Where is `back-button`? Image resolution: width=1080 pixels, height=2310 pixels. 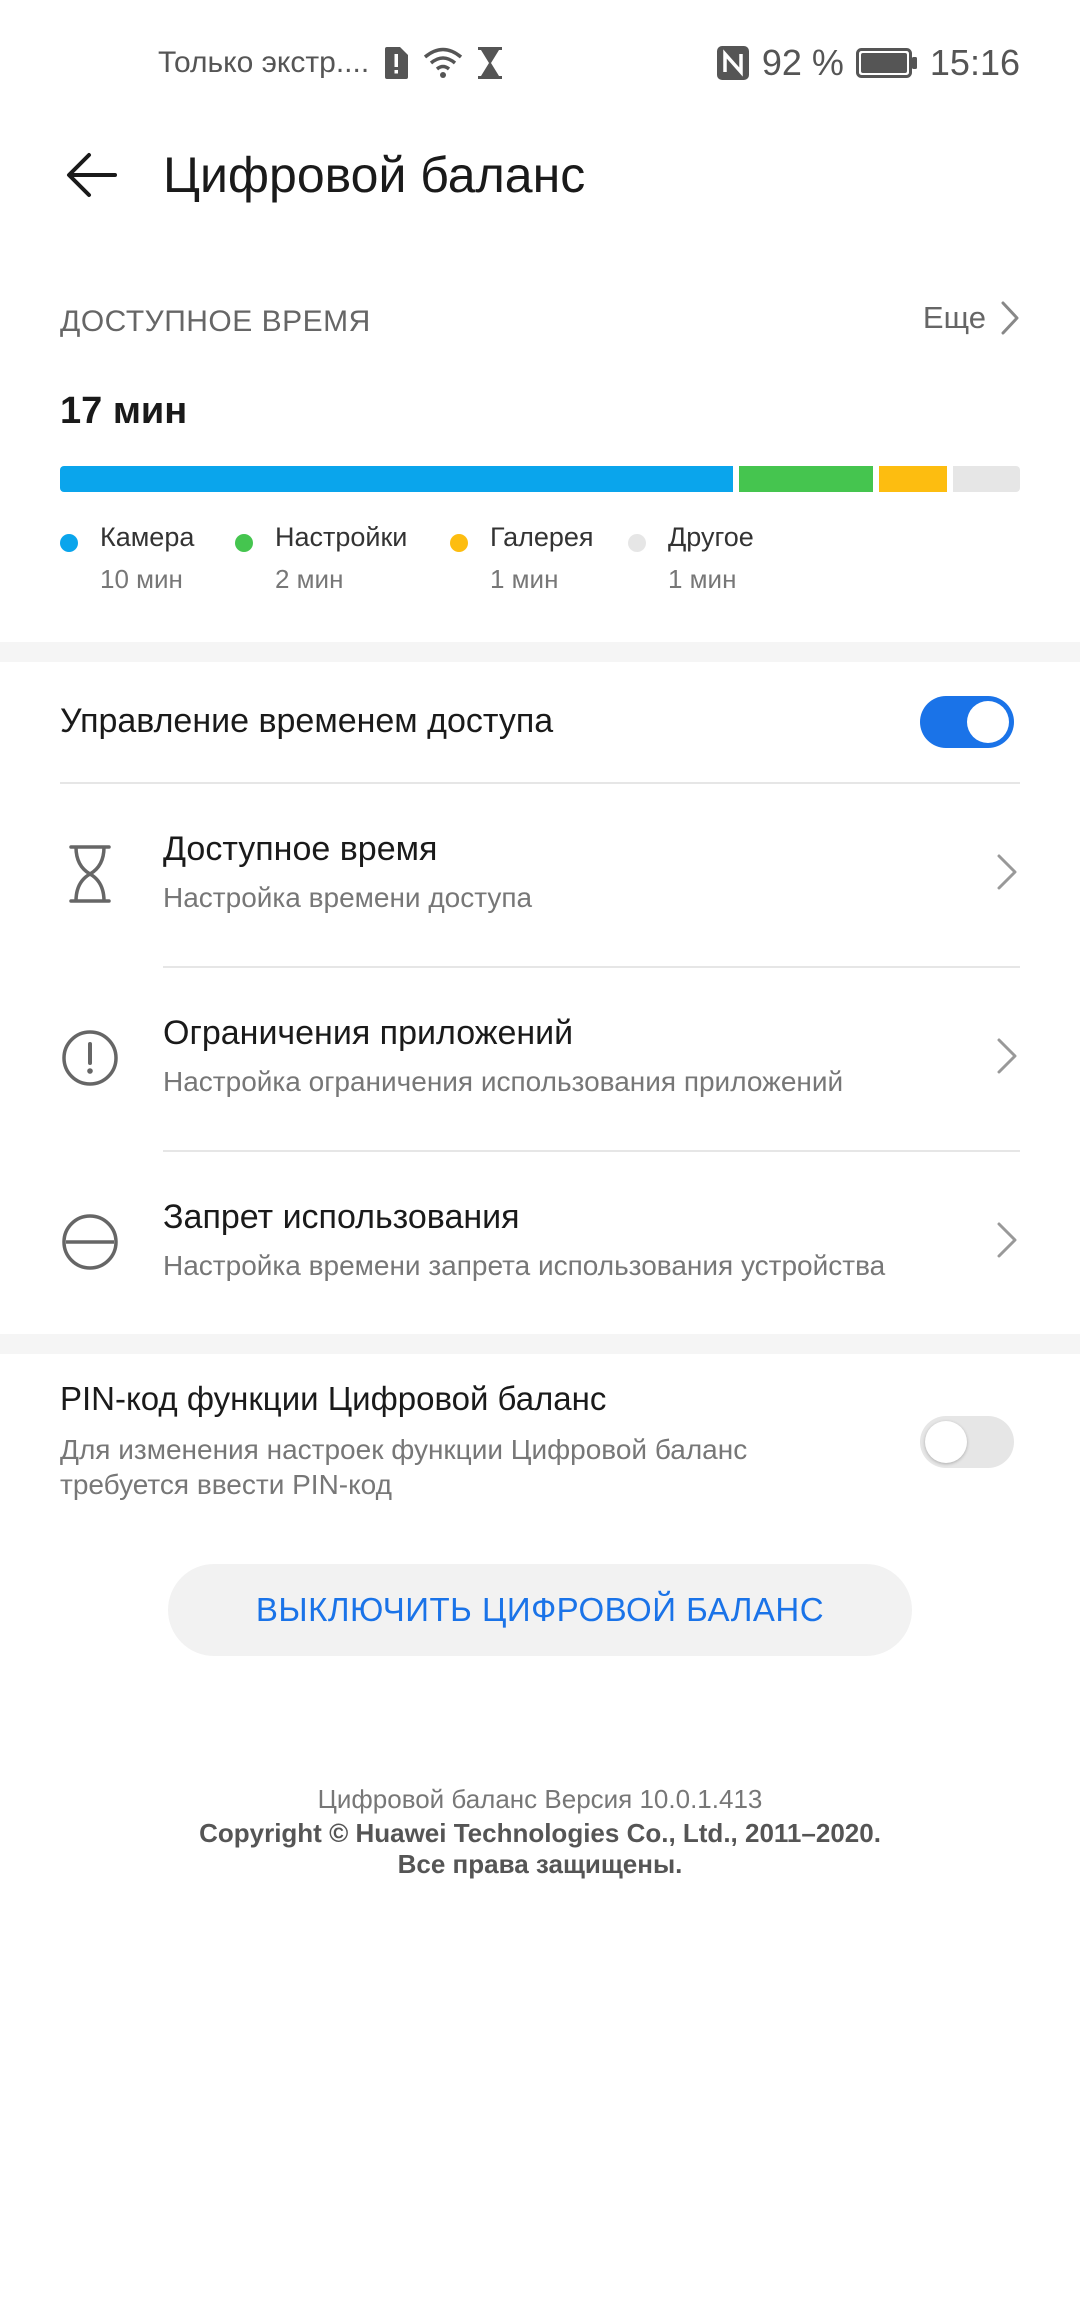 back-button is located at coordinates (91, 175).